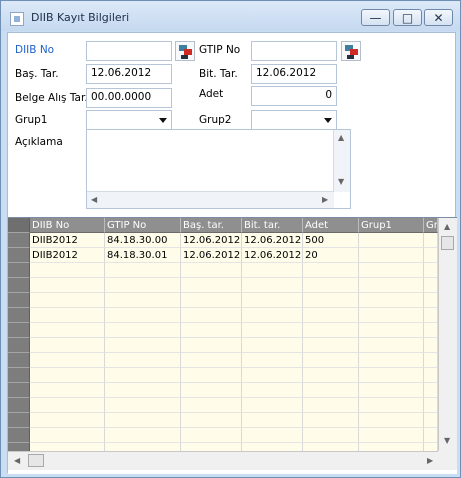  I want to click on diib-no-field, so click(129, 51).